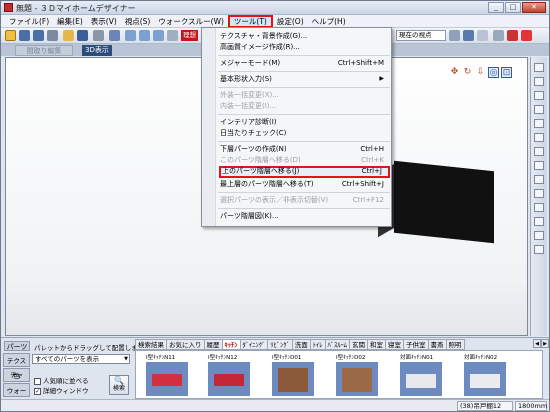  Describe the element at coordinates (248, 122) in the screenshot. I see `menu-item-label: インテリア診断(I)` at that location.